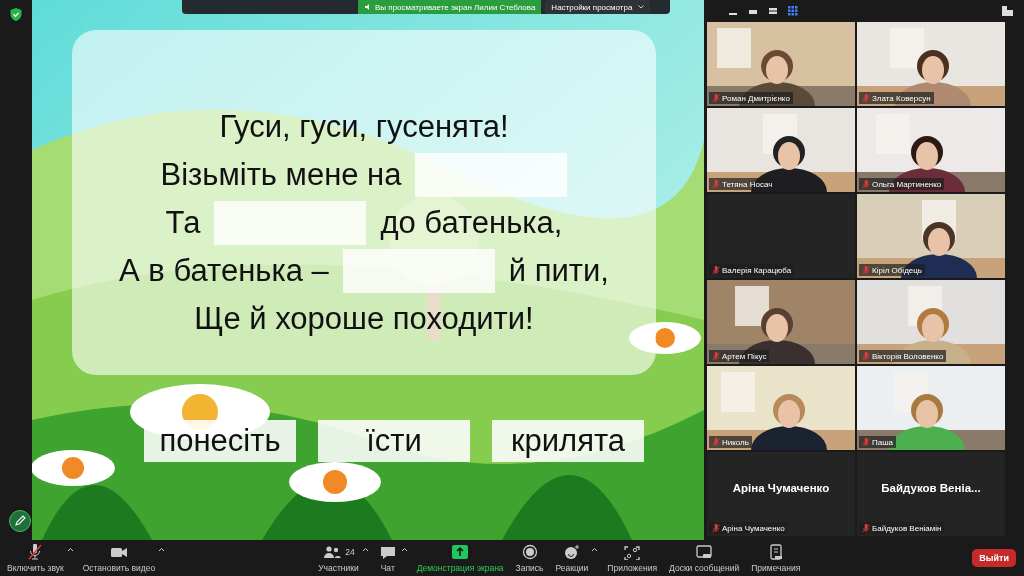 Image resolution: width=1024 pixels, height=576 pixels. What do you see at coordinates (558, 271) in the screenshot?
I see `poem-text: й пити,` at bounding box center [558, 271].